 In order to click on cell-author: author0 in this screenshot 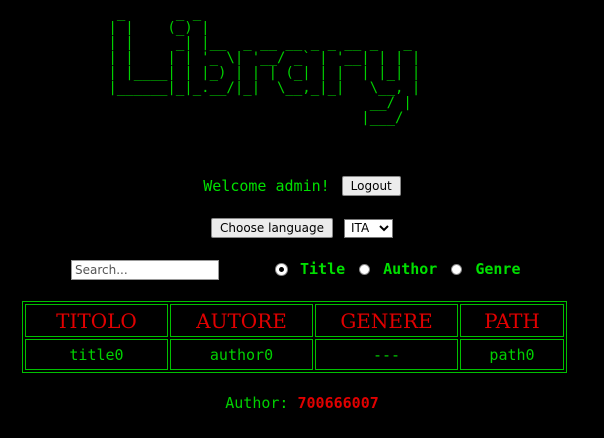, I will do `click(241, 354)`.